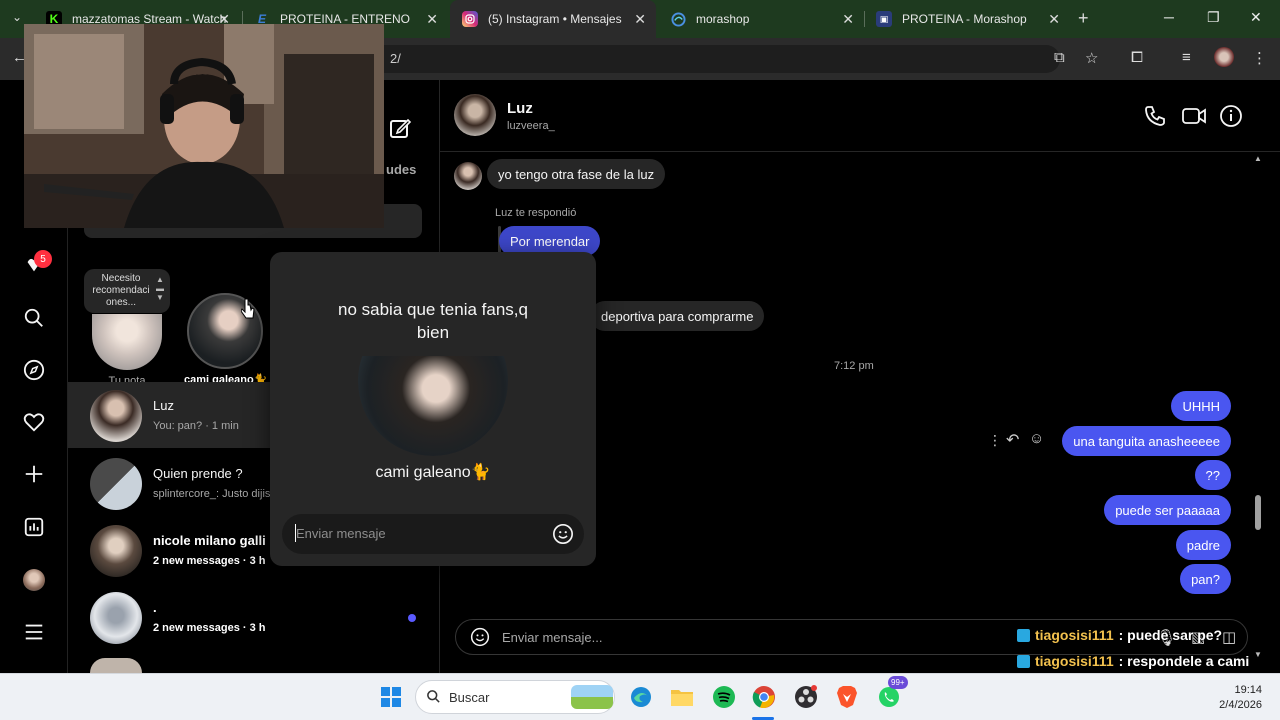 This screenshot has height=720, width=1280. What do you see at coordinates (1194, 118) in the screenshot?
I see `video-call-icon` at bounding box center [1194, 118].